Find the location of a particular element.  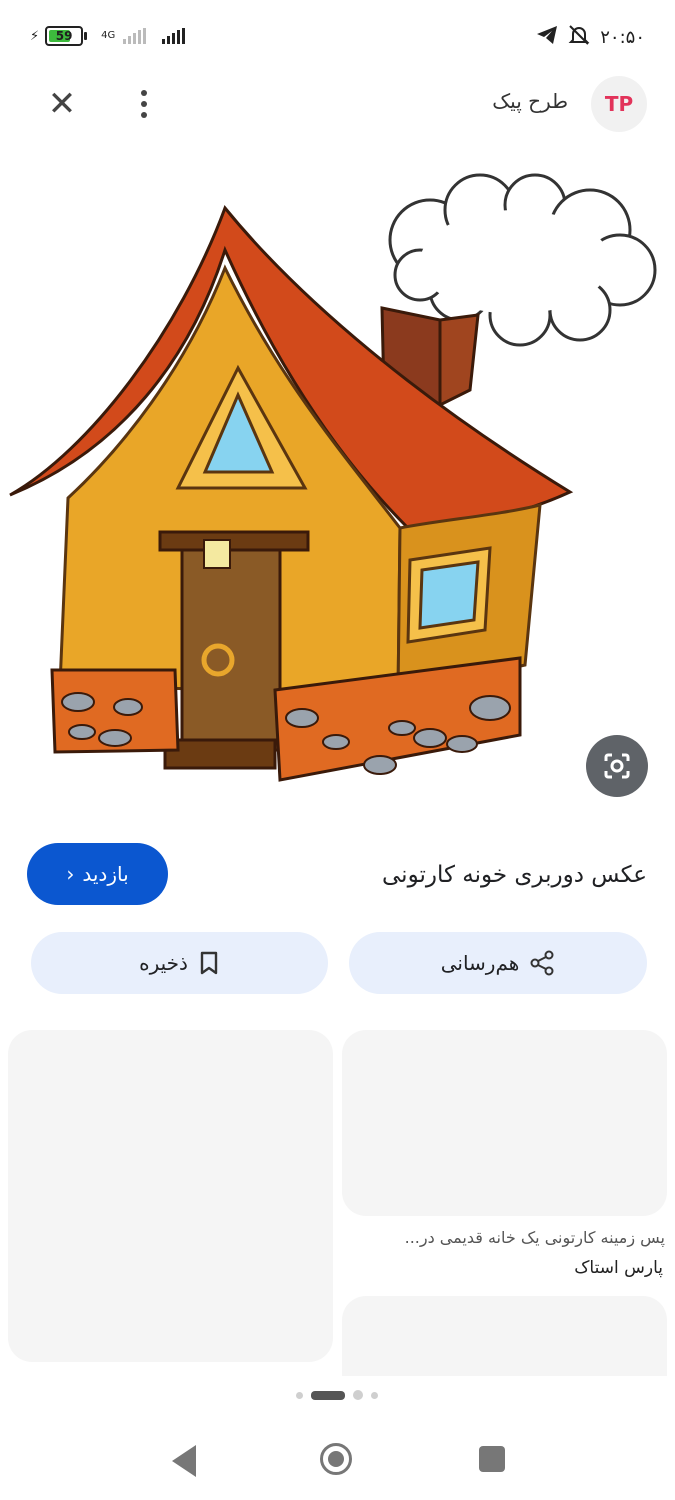

related-result-source: پارس استاک is located at coordinates (618, 1268).